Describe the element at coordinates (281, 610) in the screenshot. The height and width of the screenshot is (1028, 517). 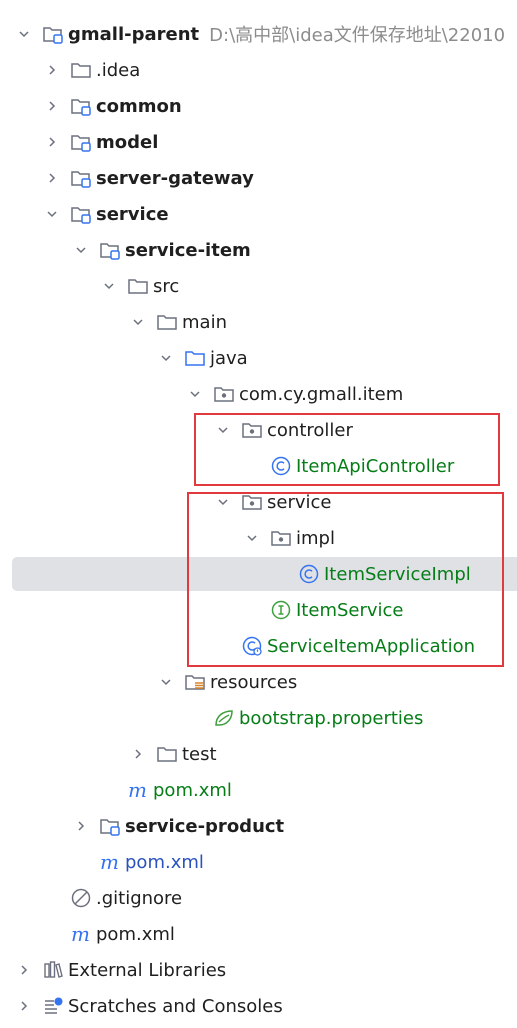
I see `interface-icon` at that location.